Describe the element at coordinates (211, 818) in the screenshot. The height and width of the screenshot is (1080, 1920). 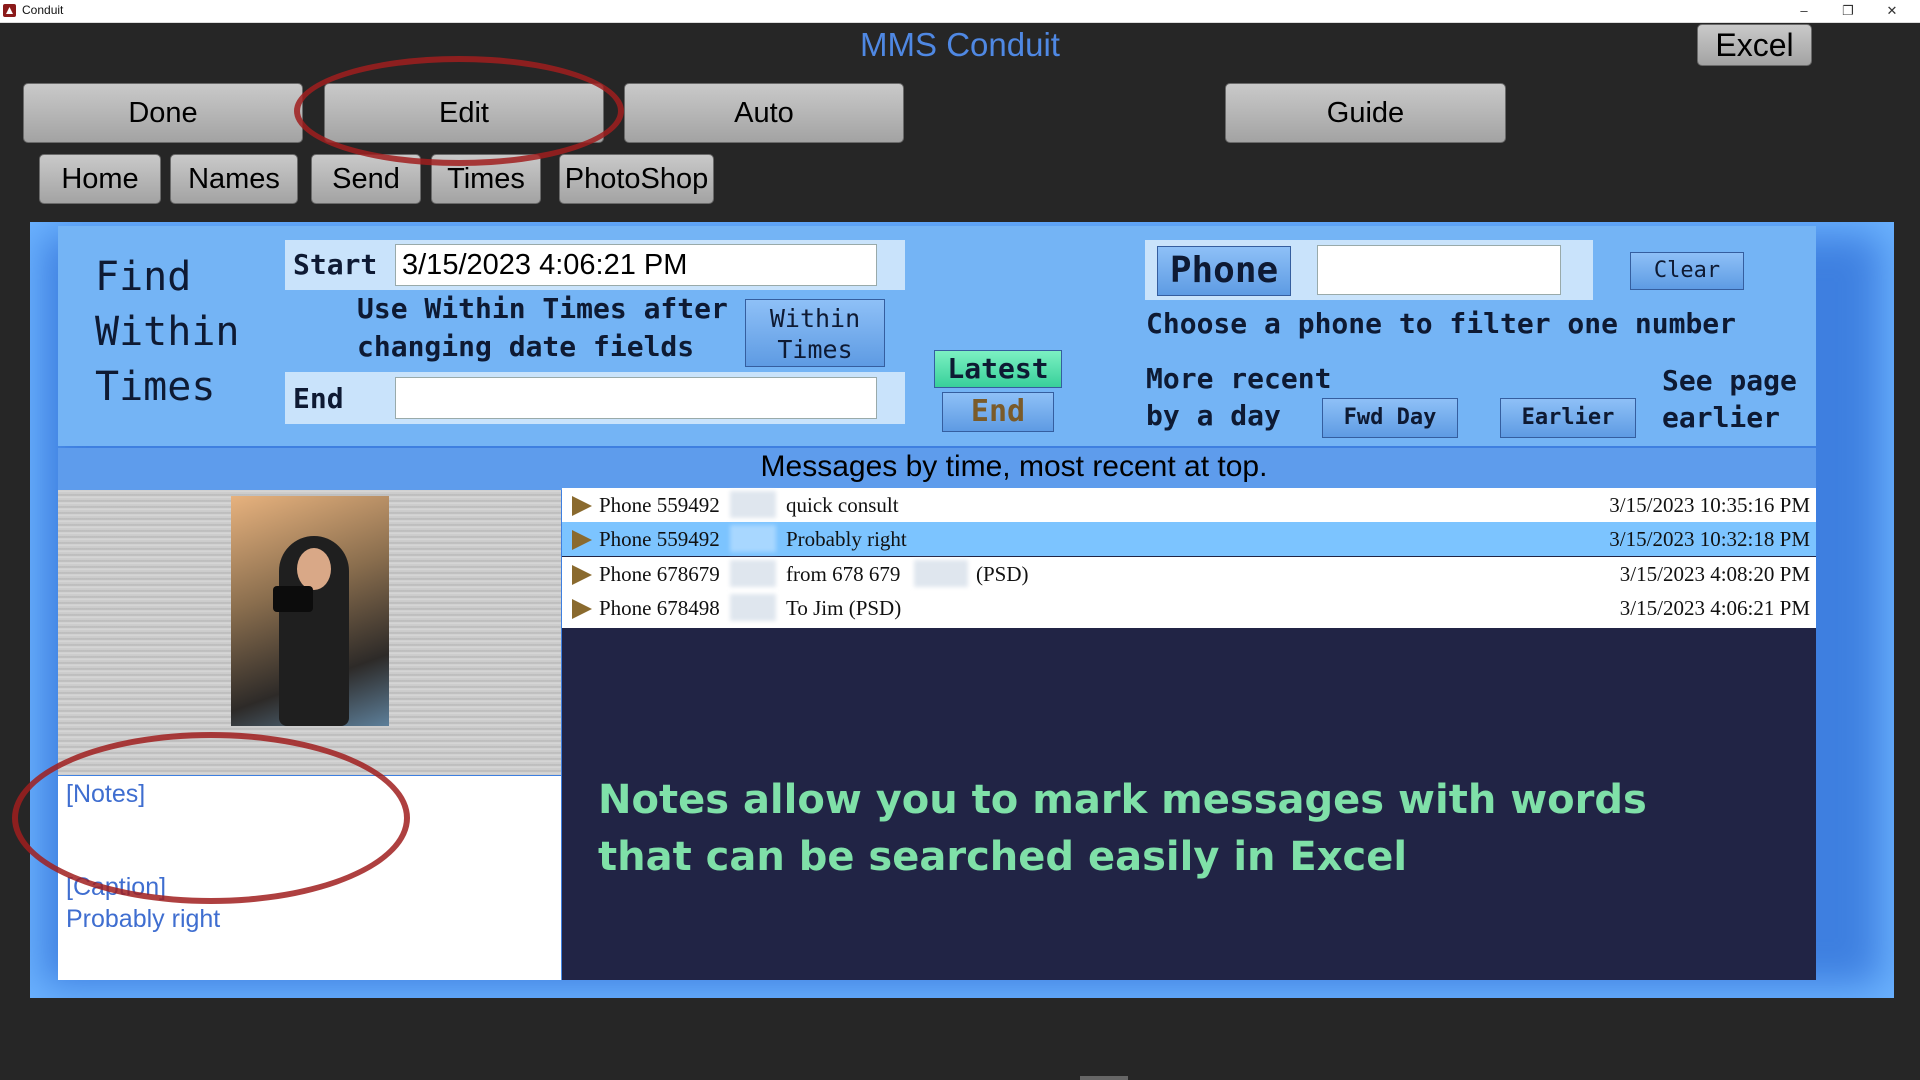
I see `highlight-ellipse-notes` at that location.